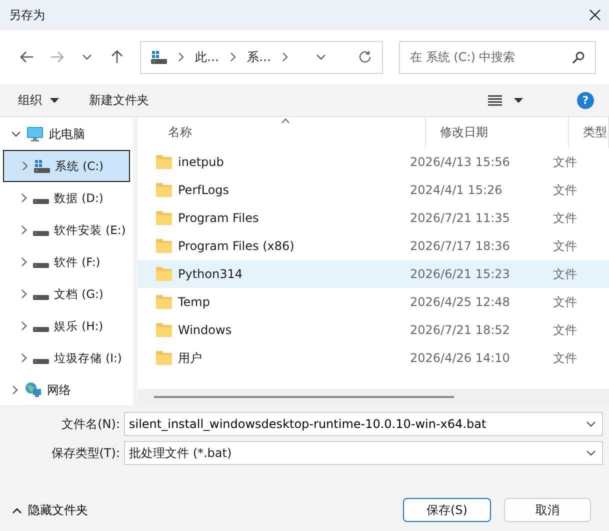 This screenshot has height=531, width=609. Describe the element at coordinates (66, 134) in the screenshot. I see `tree-item: 此电脑` at that location.